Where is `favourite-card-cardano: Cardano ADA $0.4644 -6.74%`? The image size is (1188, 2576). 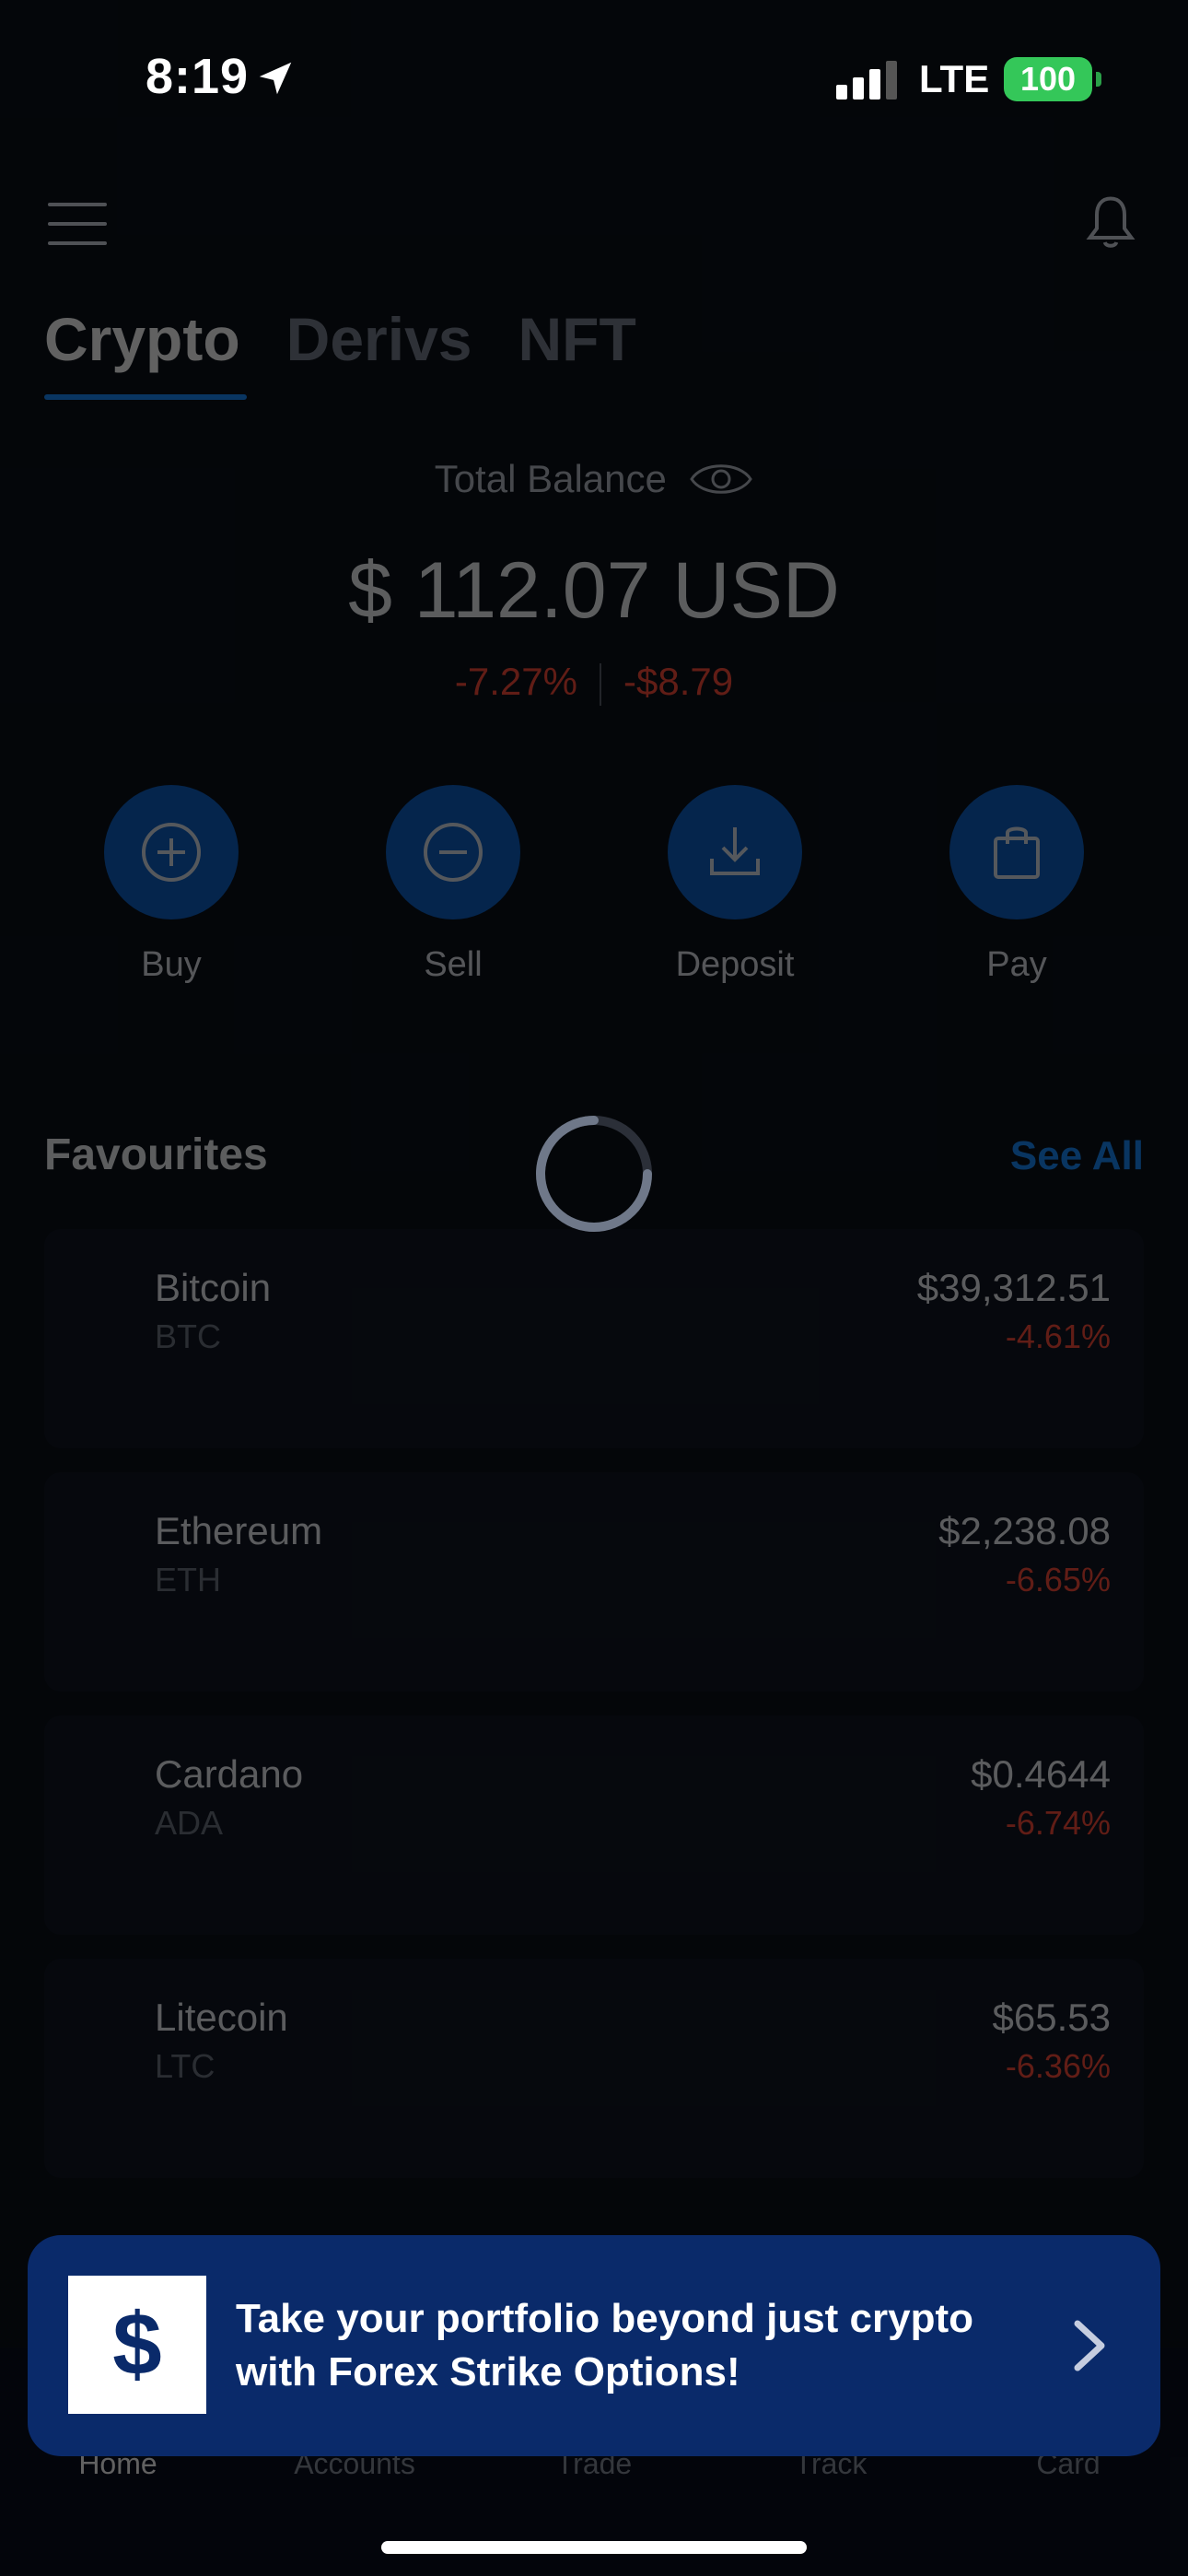 favourite-card-cardano: Cardano ADA $0.4644 -6.74% is located at coordinates (594, 1825).